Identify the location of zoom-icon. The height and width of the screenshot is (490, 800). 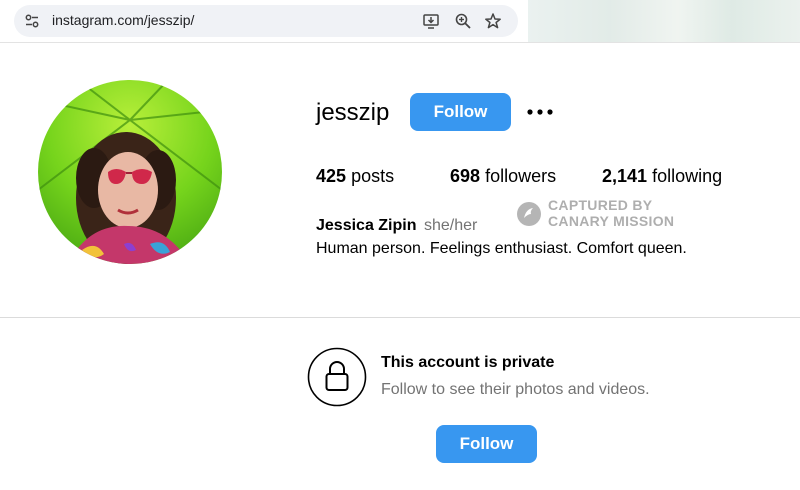
(463, 21).